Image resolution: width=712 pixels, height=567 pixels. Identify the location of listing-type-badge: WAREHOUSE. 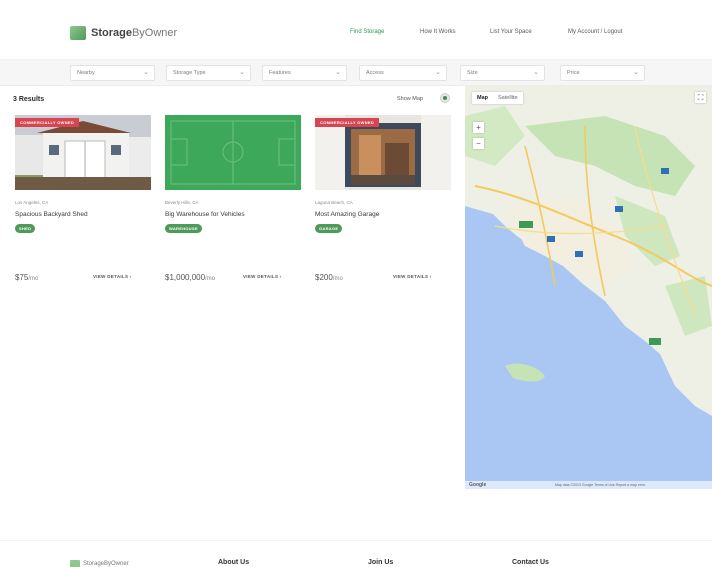
(183, 228).